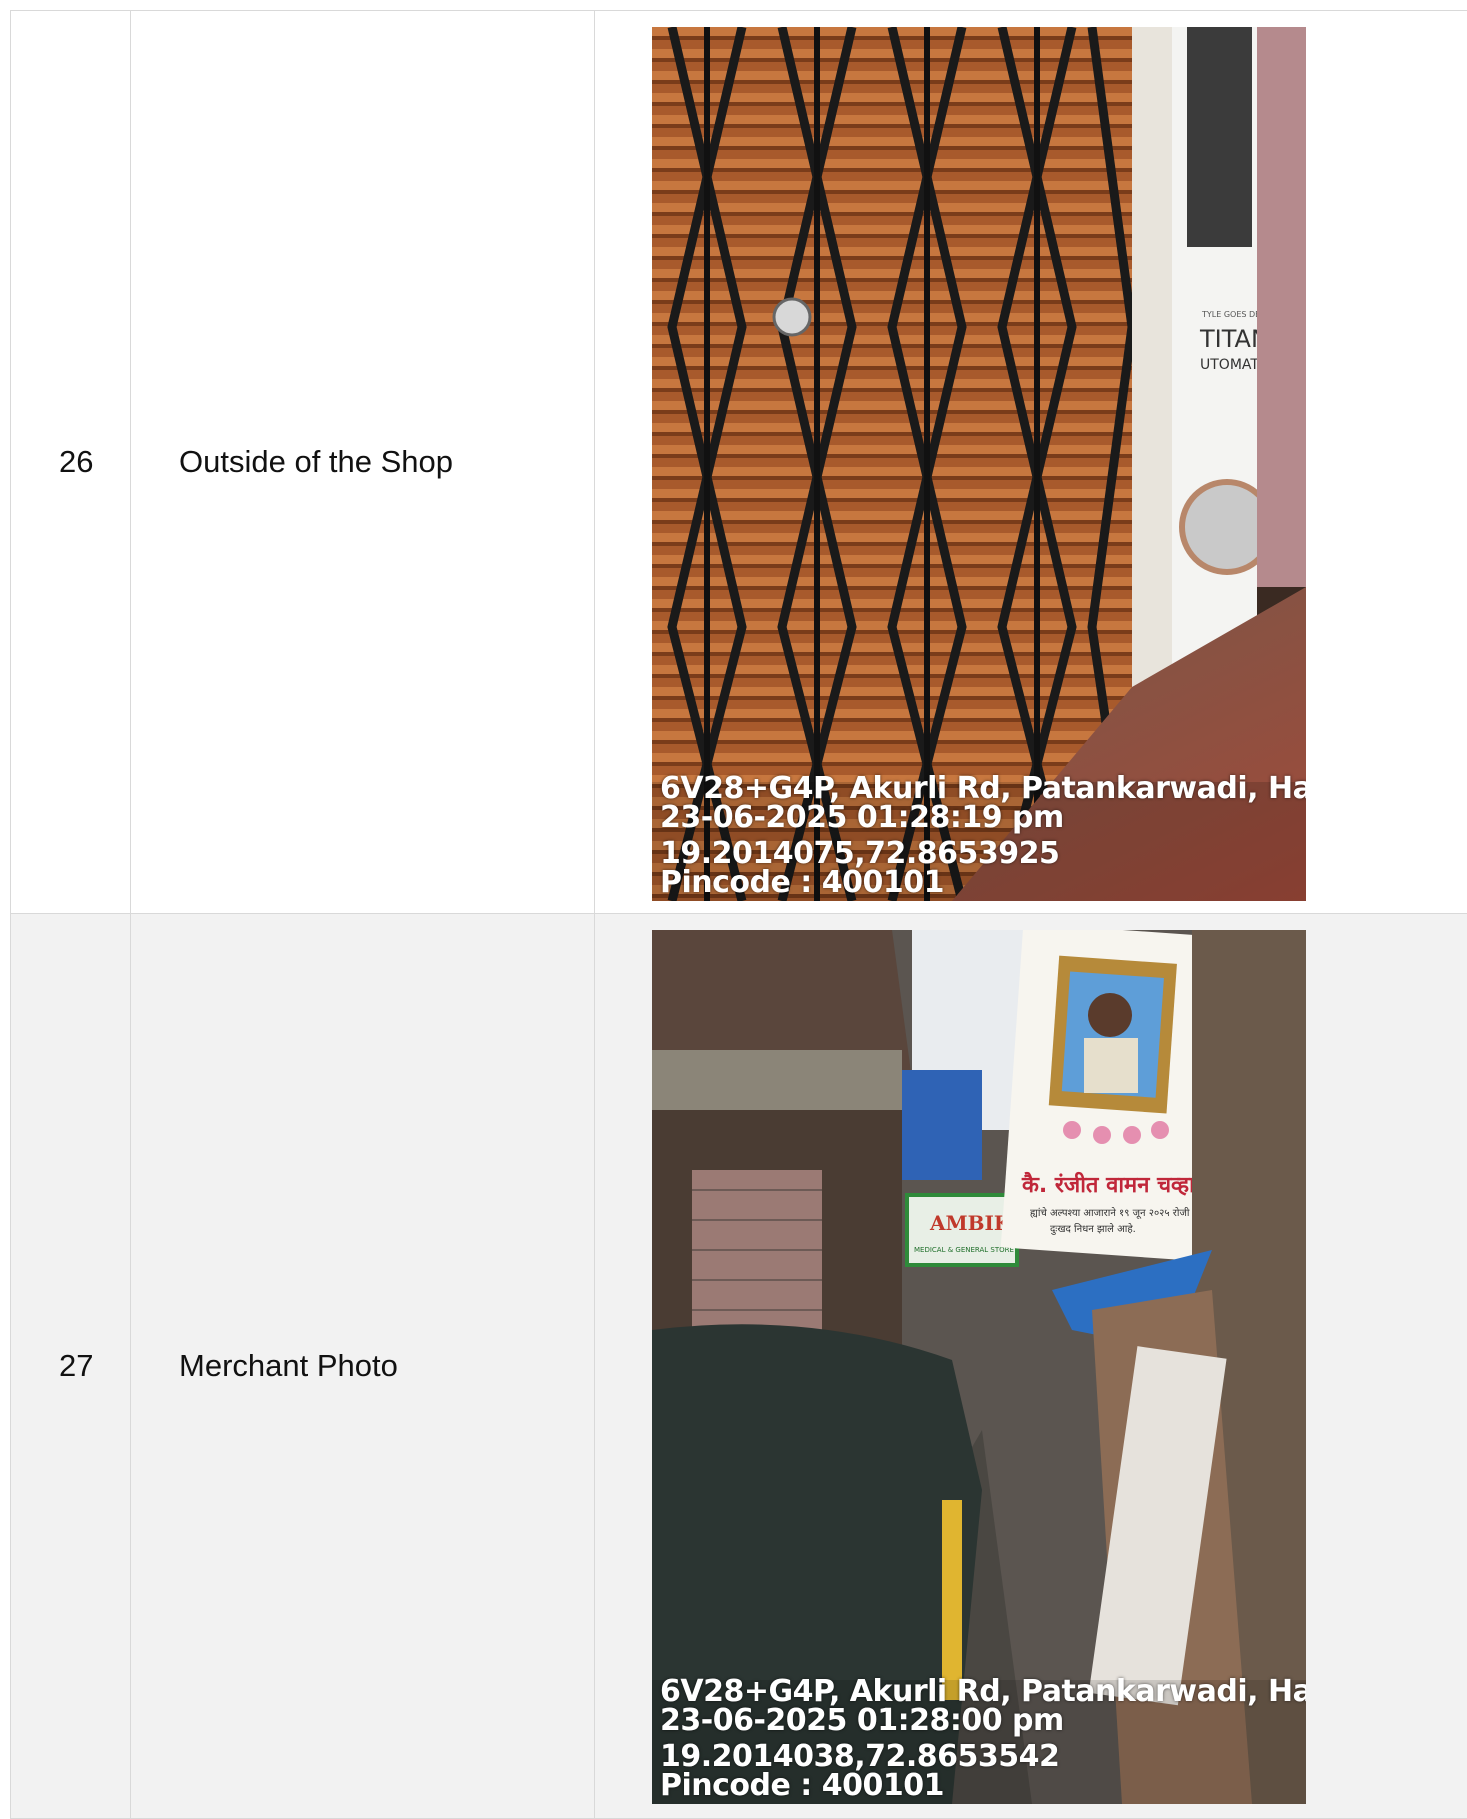 This screenshot has height=1819, width=1467. What do you see at coordinates (860, 853) in the screenshot?
I see `stamp-coordinates: 19.2014075,72.8653925` at bounding box center [860, 853].